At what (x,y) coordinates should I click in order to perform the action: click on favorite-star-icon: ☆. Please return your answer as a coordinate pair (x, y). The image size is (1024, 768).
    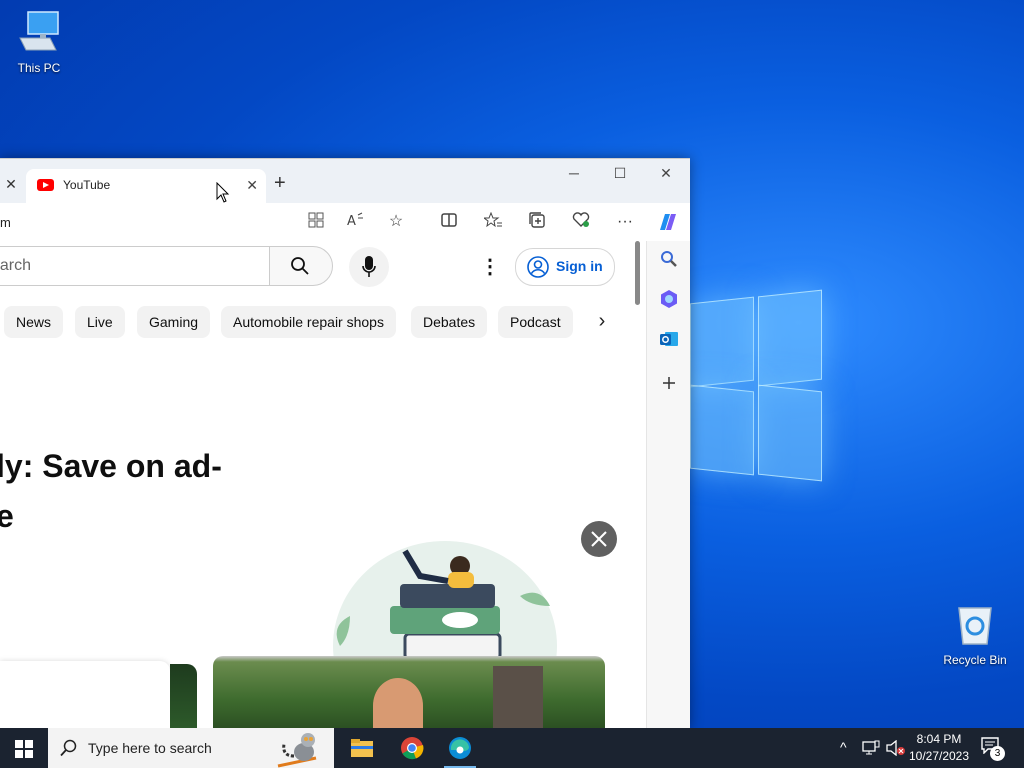
    Looking at the image, I should click on (396, 222).